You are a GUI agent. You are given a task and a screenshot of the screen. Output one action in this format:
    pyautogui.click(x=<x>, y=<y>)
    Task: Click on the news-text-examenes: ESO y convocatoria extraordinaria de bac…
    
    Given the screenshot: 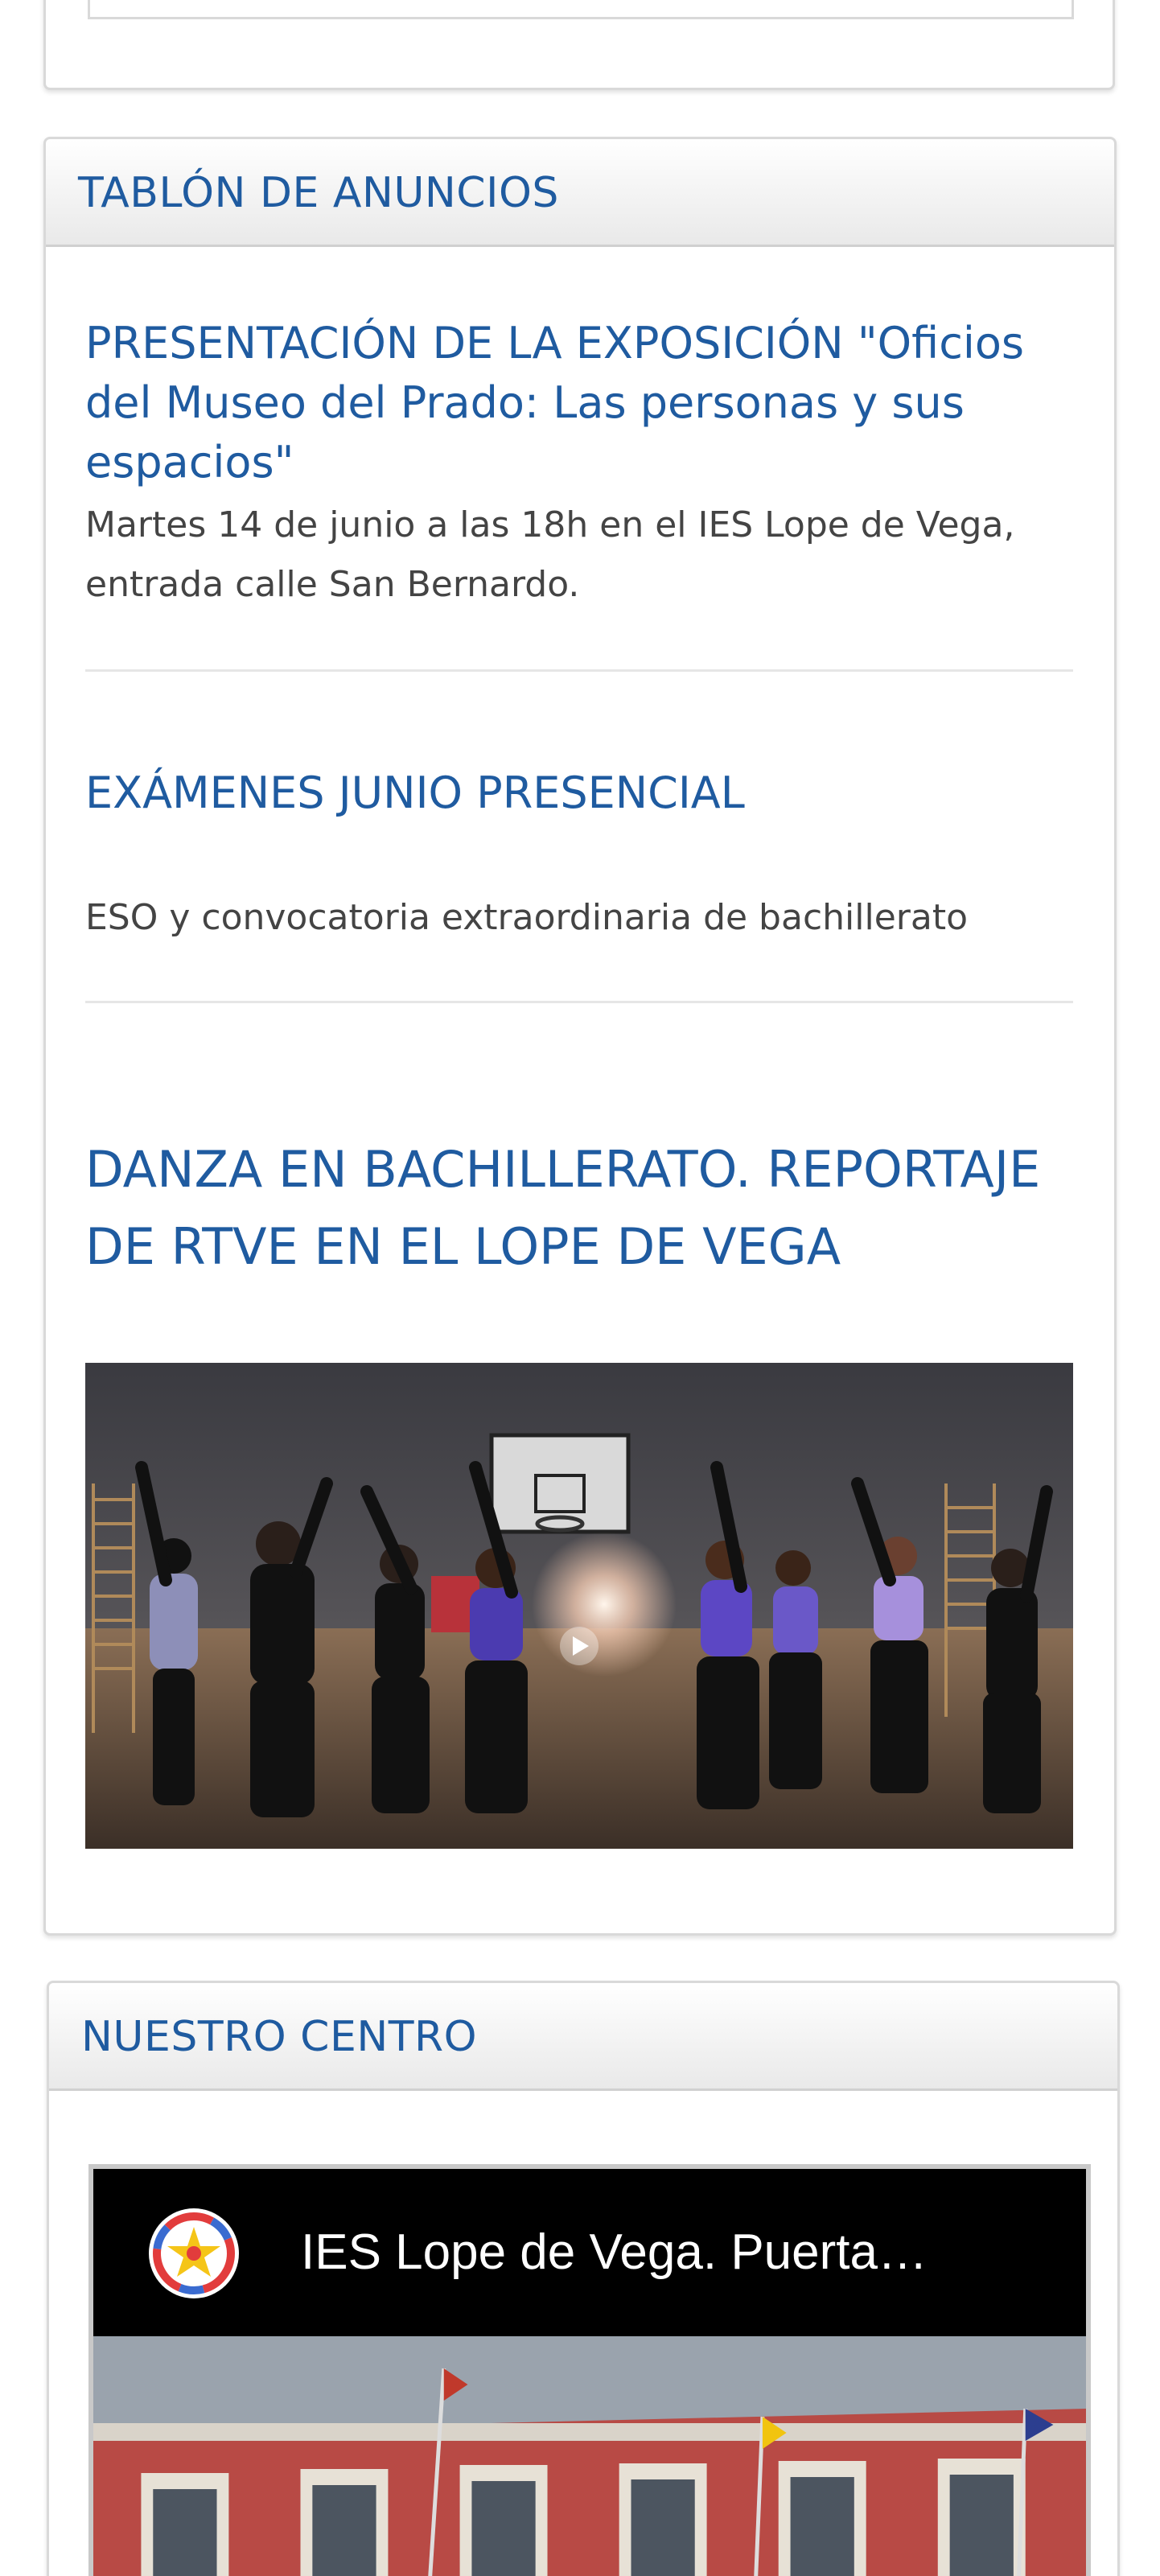 What is the action you would take?
    pyautogui.click(x=526, y=917)
    